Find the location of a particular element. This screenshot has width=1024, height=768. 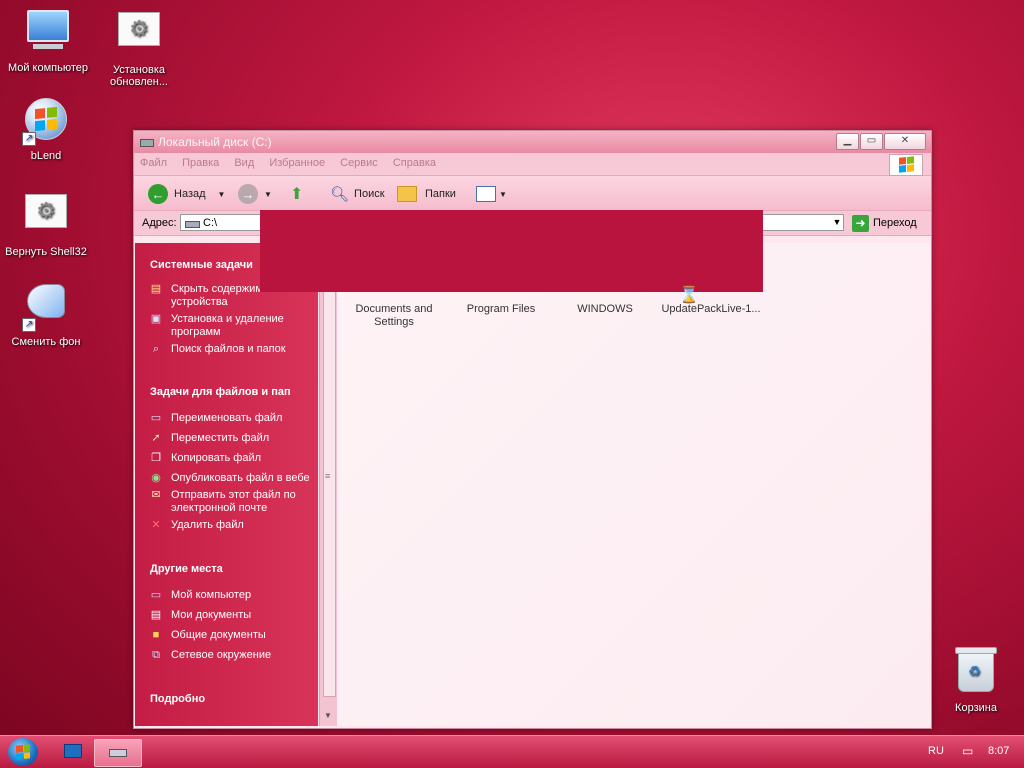

folders-button: Папки is located at coordinates (426, 194).